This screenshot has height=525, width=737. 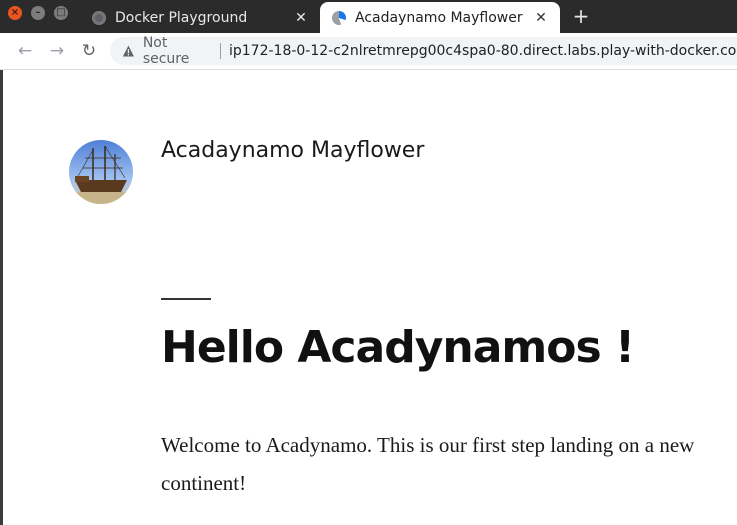 I want to click on mayflower-ship-logo, so click(x=101, y=172).